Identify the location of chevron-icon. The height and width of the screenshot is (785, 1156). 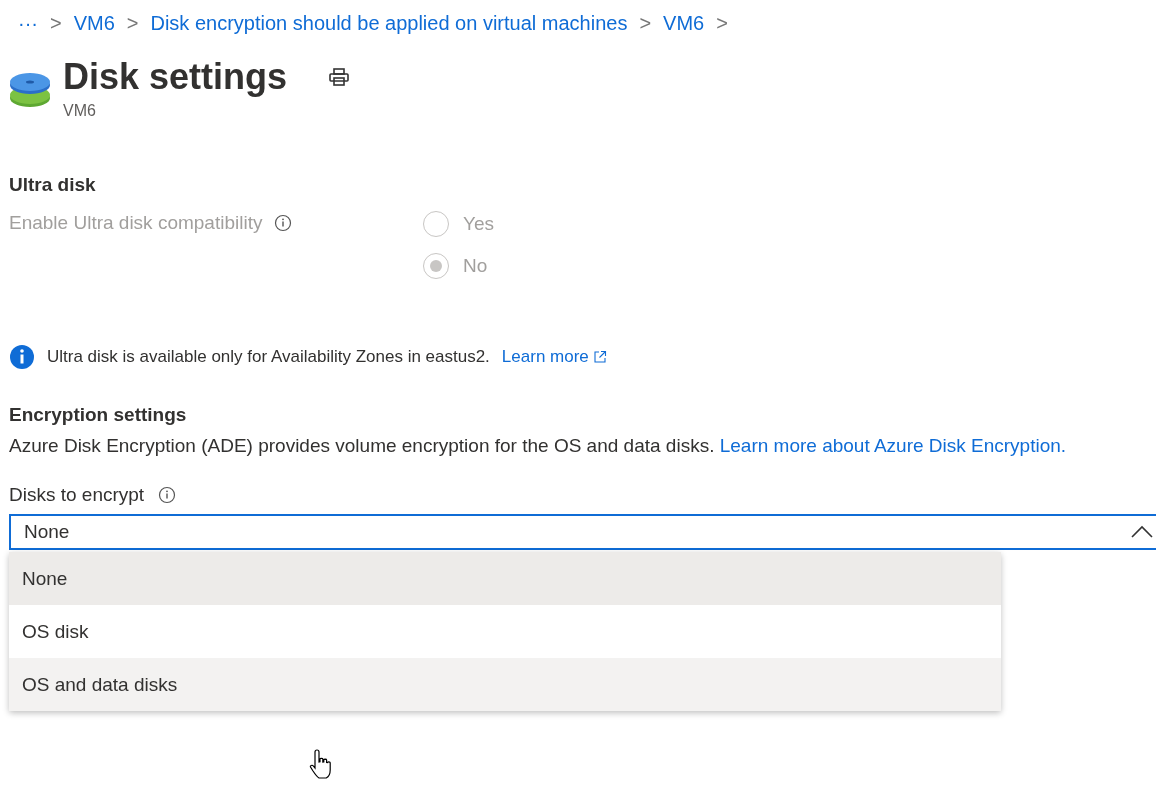
(1142, 532).